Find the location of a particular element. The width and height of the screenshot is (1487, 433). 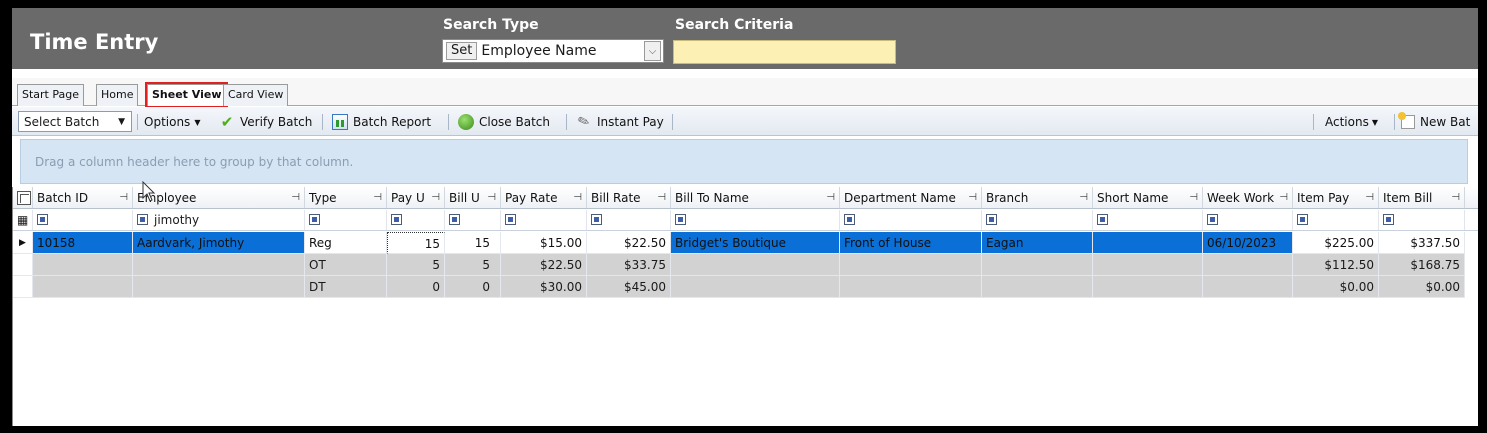

cell-department-name: Front of House is located at coordinates (911, 243).